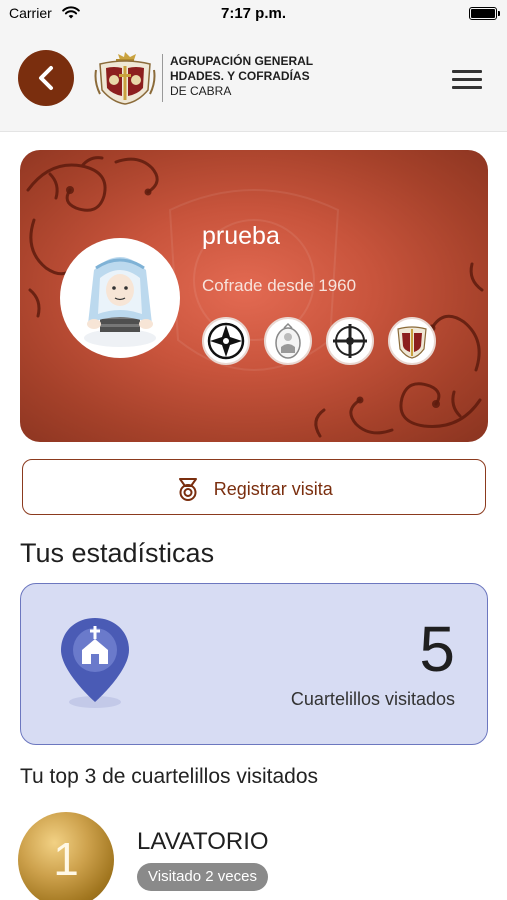  What do you see at coordinates (120, 298) in the screenshot?
I see `user-avatar` at bounding box center [120, 298].